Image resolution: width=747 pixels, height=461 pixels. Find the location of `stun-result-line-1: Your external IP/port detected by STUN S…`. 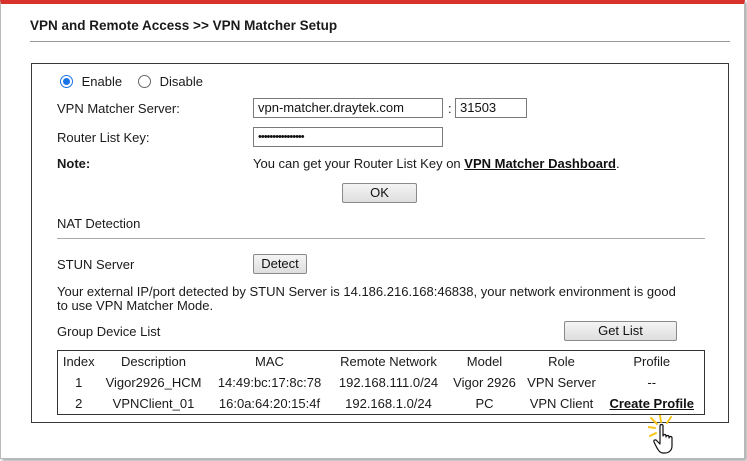

stun-result-line-1: Your external IP/port detected by STUN S… is located at coordinates (366, 291).